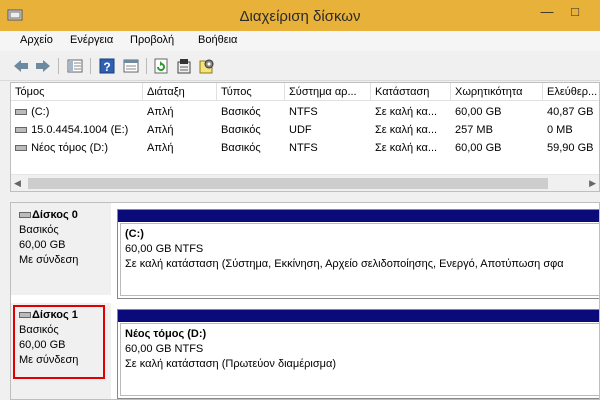  I want to click on filesystem-cell: UDF, so click(300, 130).